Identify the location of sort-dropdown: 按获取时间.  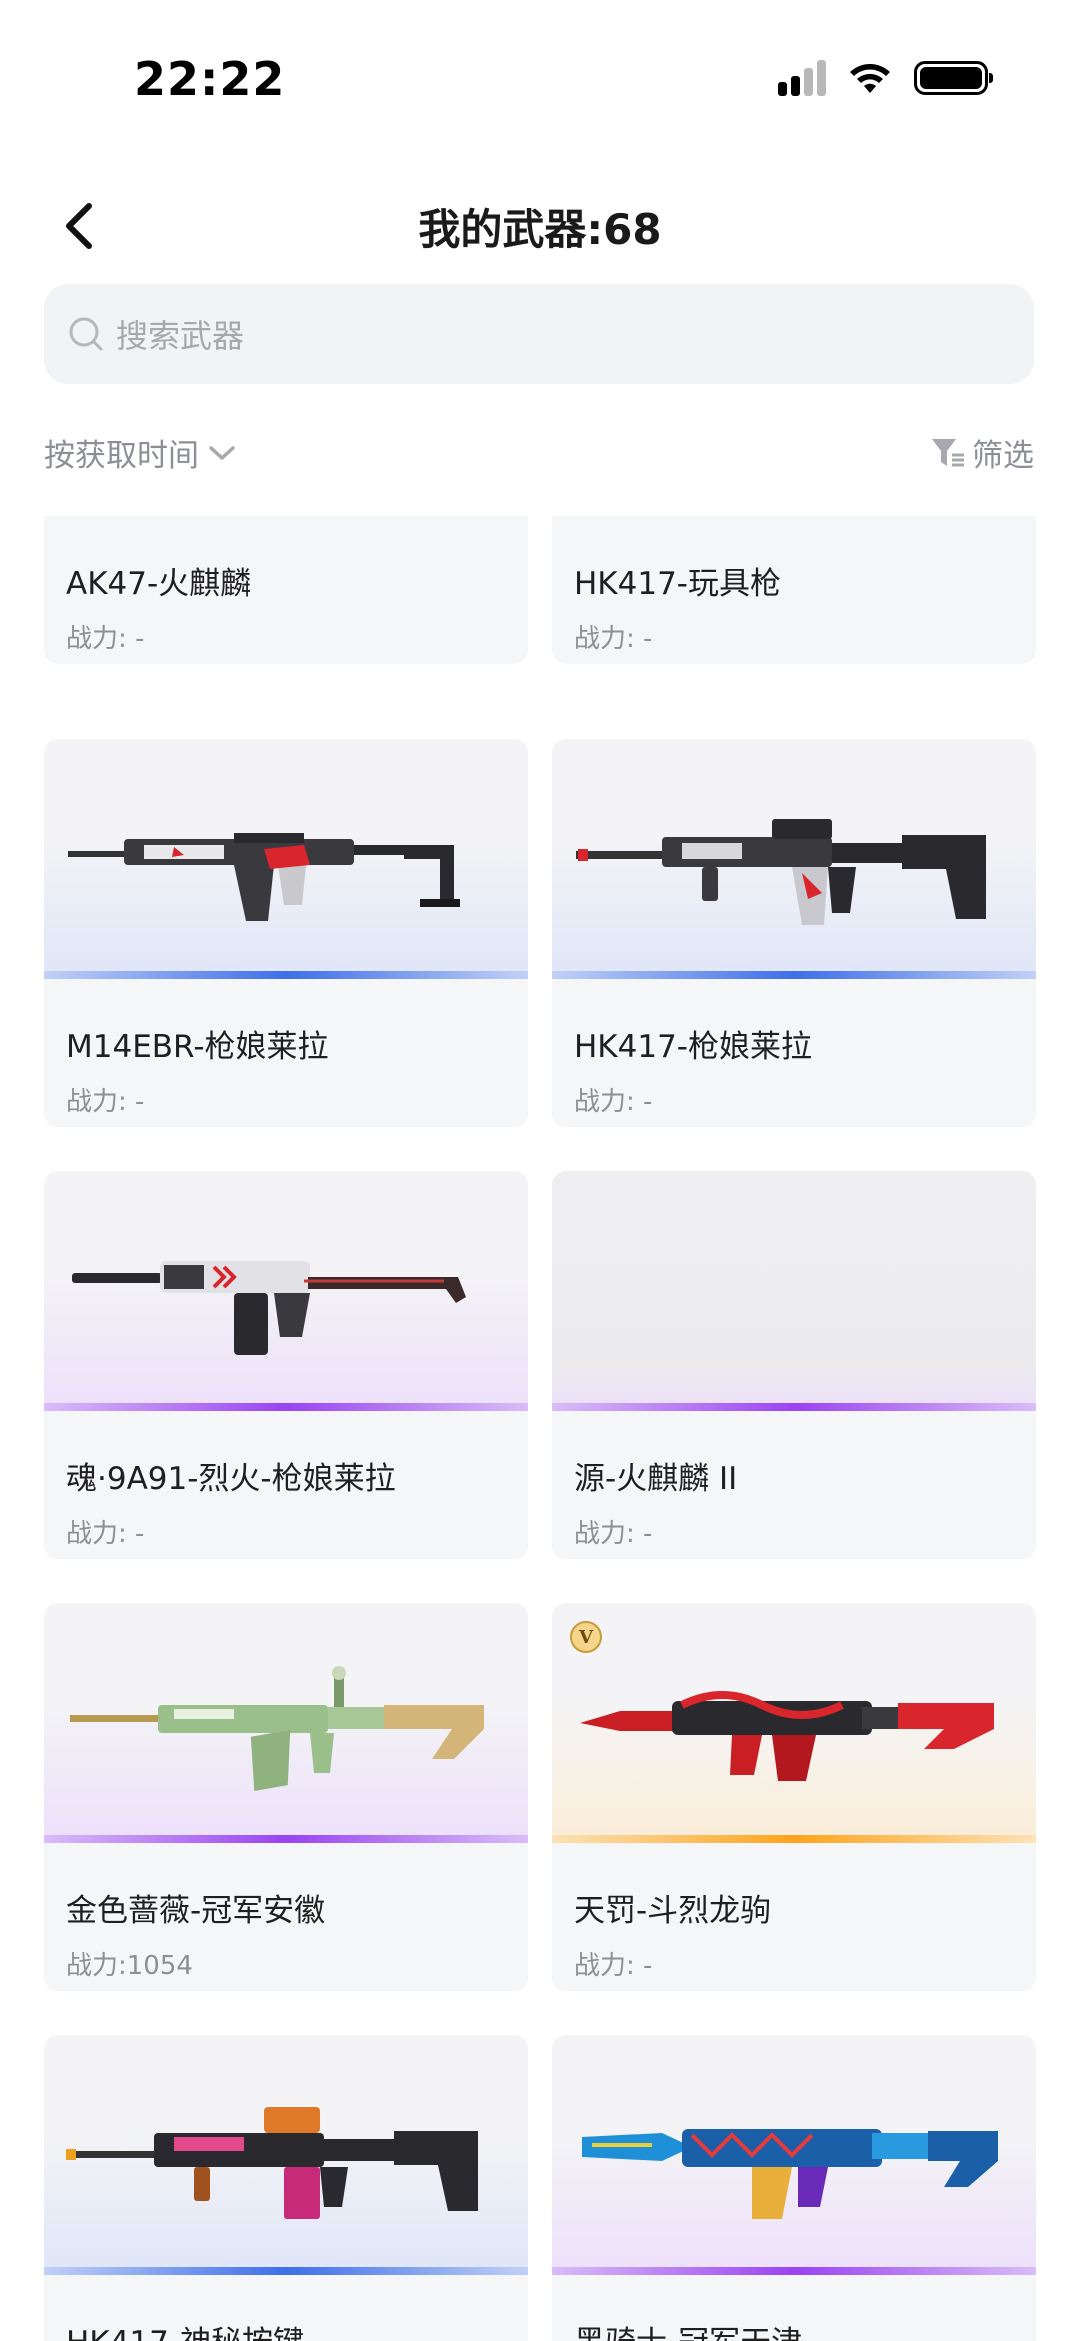
(140, 452).